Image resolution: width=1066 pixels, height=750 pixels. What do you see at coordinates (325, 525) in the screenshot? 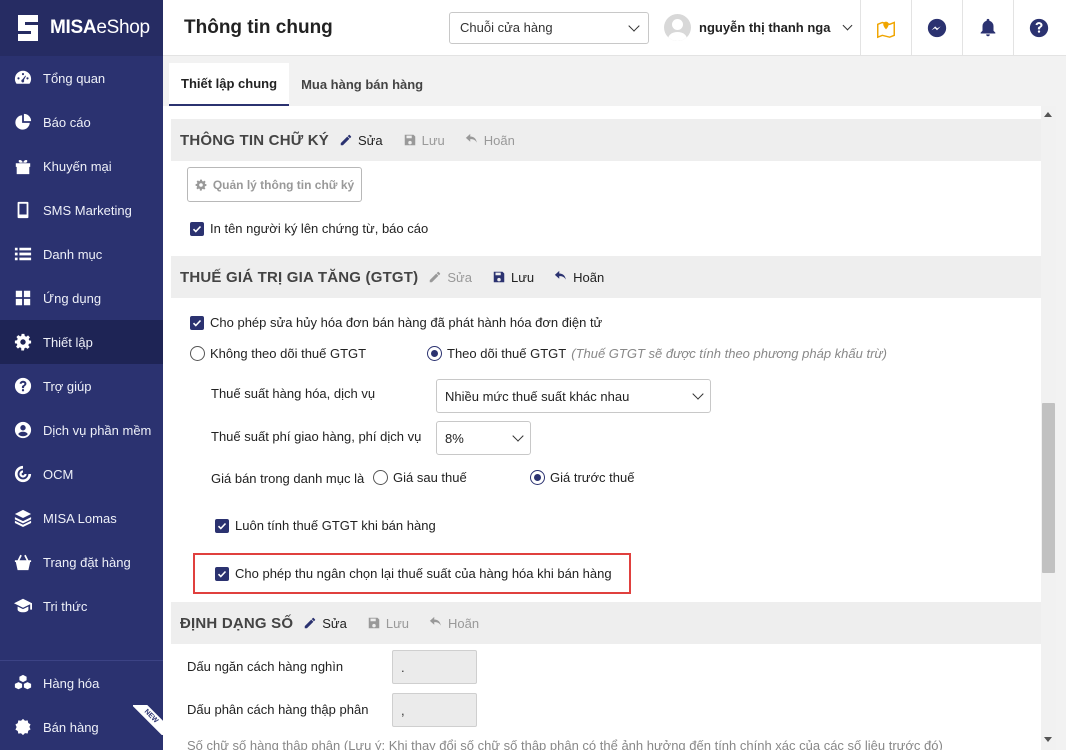
I see `always-calc-vat-option: Luôn tính thuế GTGT khi bán hàng` at bounding box center [325, 525].